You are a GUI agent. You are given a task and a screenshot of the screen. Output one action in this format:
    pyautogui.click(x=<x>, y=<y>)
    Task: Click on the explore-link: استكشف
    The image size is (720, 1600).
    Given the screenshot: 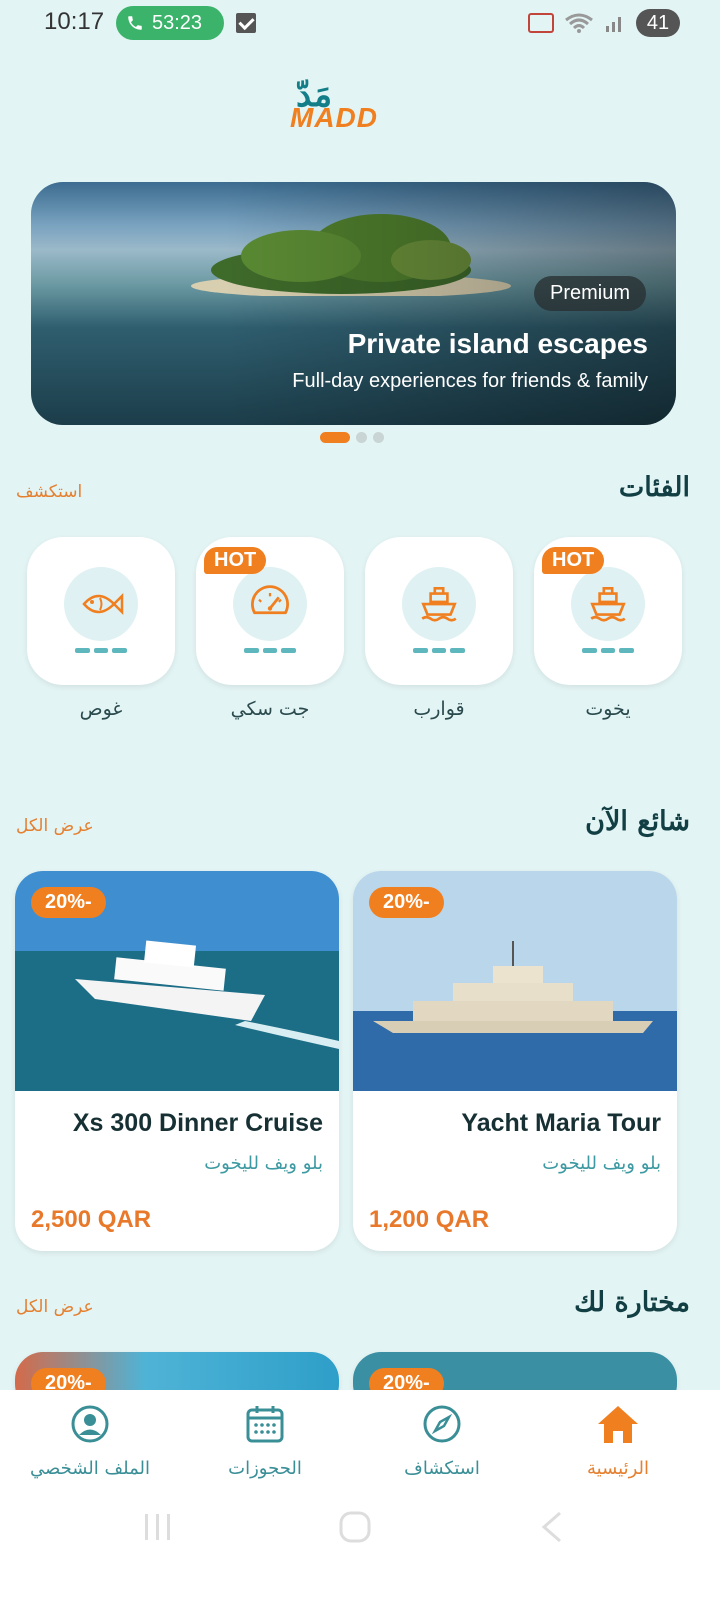 What is the action you would take?
    pyautogui.click(x=49, y=492)
    